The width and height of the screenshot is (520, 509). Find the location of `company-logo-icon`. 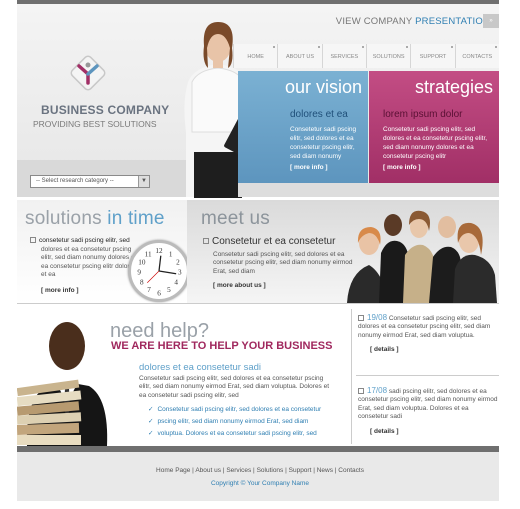

company-logo-icon is located at coordinates (88, 73).